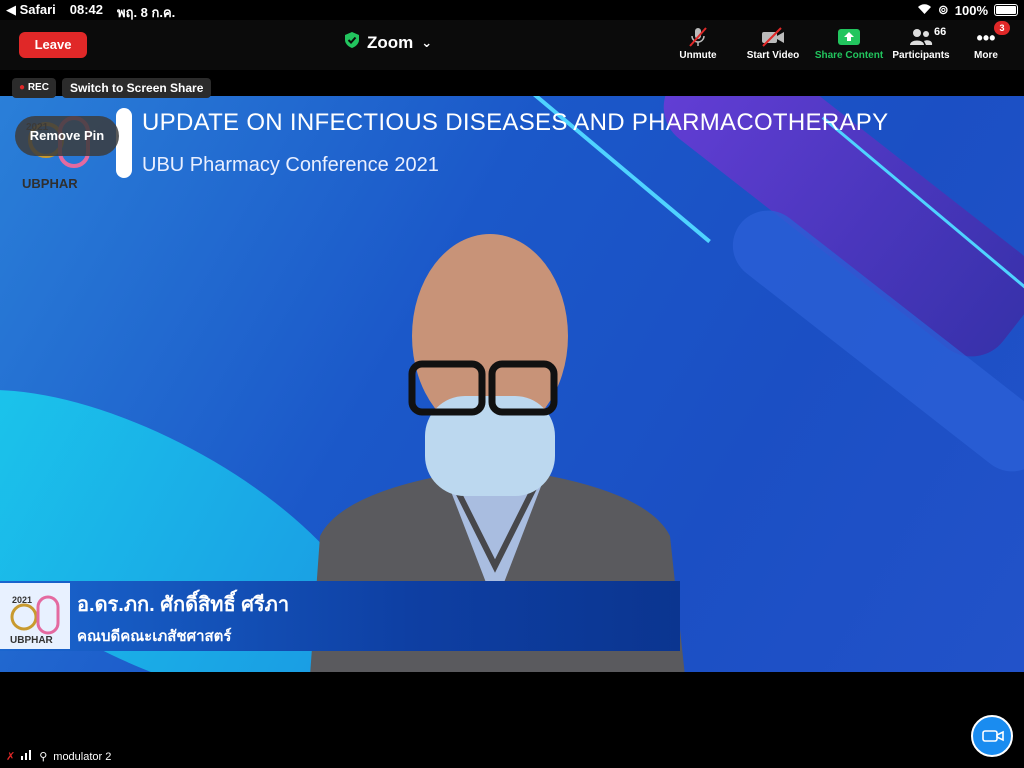 The height and width of the screenshot is (768, 1024). What do you see at coordinates (67, 136) in the screenshot?
I see `remove-pin-button: Remove Pin` at bounding box center [67, 136].